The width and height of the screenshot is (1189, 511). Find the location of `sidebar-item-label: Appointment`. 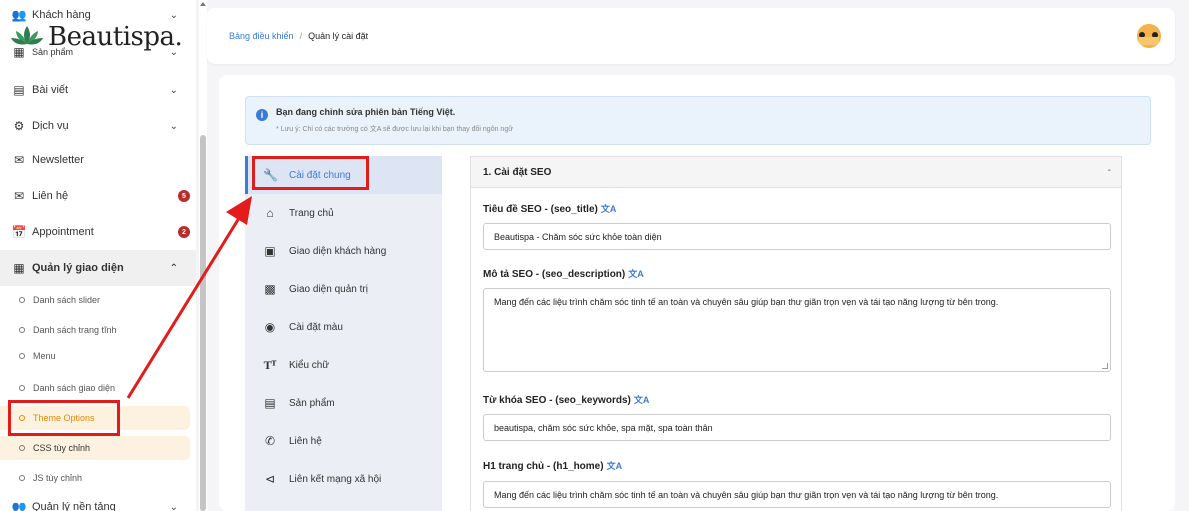

sidebar-item-label: Appointment is located at coordinates (63, 232).